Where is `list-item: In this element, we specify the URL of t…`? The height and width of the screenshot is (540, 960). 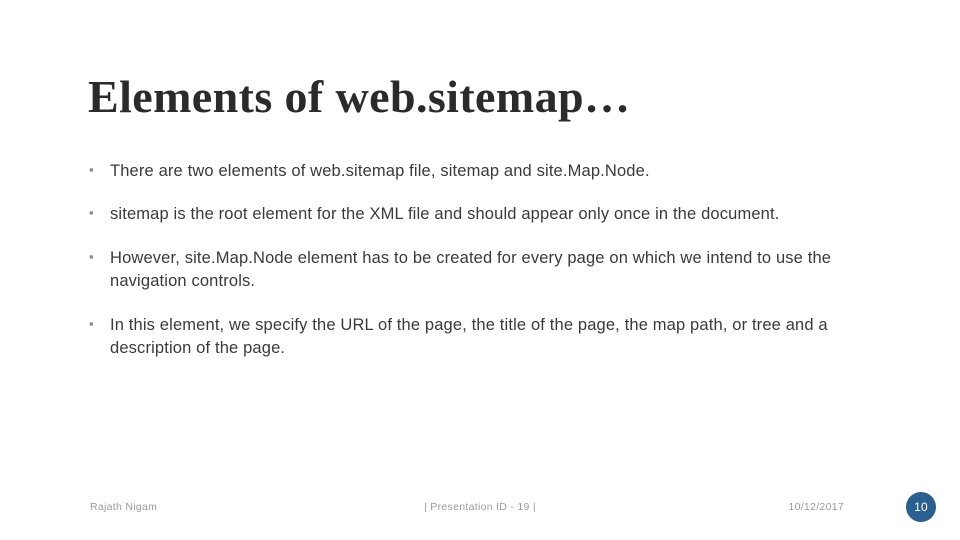 list-item: In this element, we specify the URL of t… is located at coordinates (468, 337).